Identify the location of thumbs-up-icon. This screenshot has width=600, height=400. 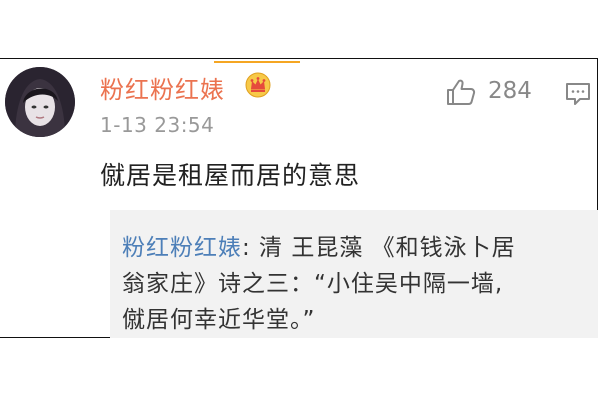
(461, 92).